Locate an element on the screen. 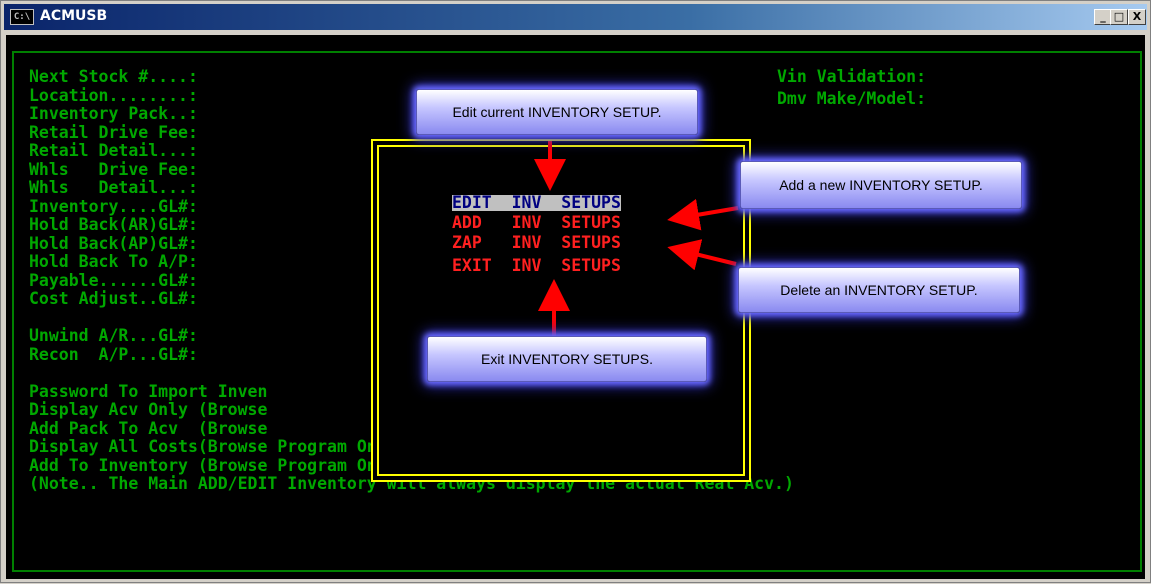 The height and width of the screenshot is (584, 1151). arrow-delete is located at coordinates (702, 255).